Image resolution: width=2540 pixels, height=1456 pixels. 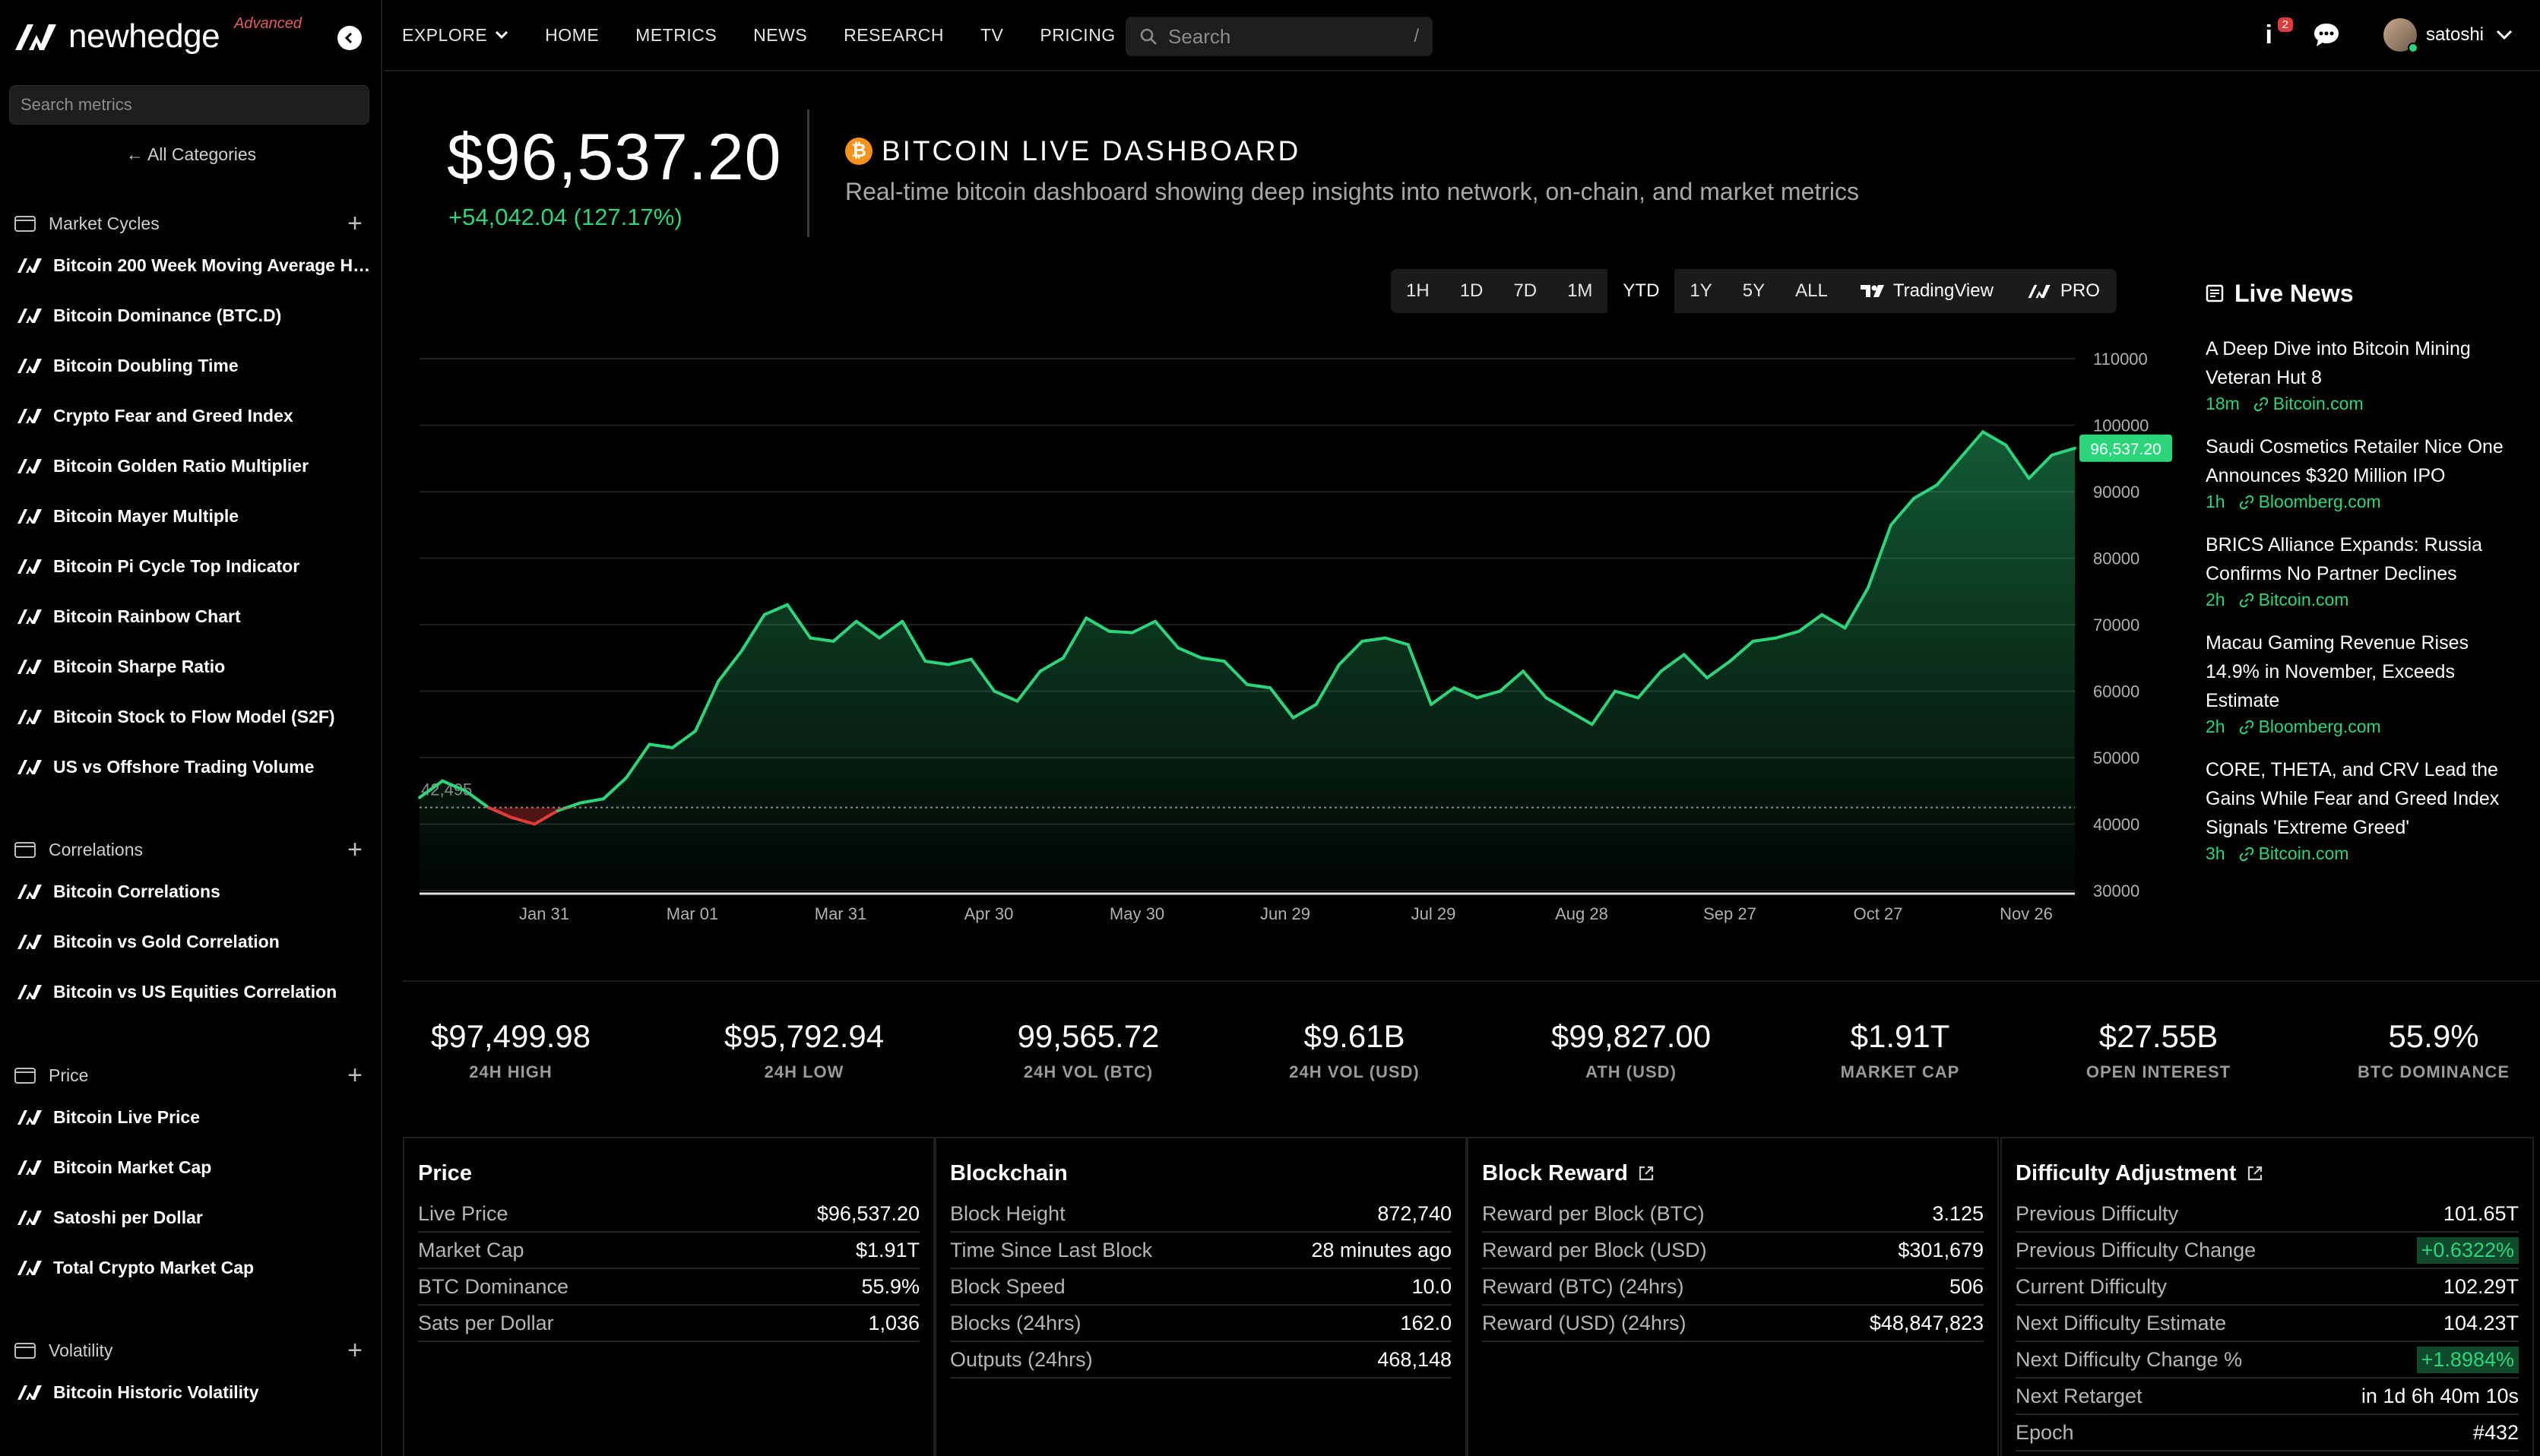 I want to click on avatar, so click(x=2400, y=35).